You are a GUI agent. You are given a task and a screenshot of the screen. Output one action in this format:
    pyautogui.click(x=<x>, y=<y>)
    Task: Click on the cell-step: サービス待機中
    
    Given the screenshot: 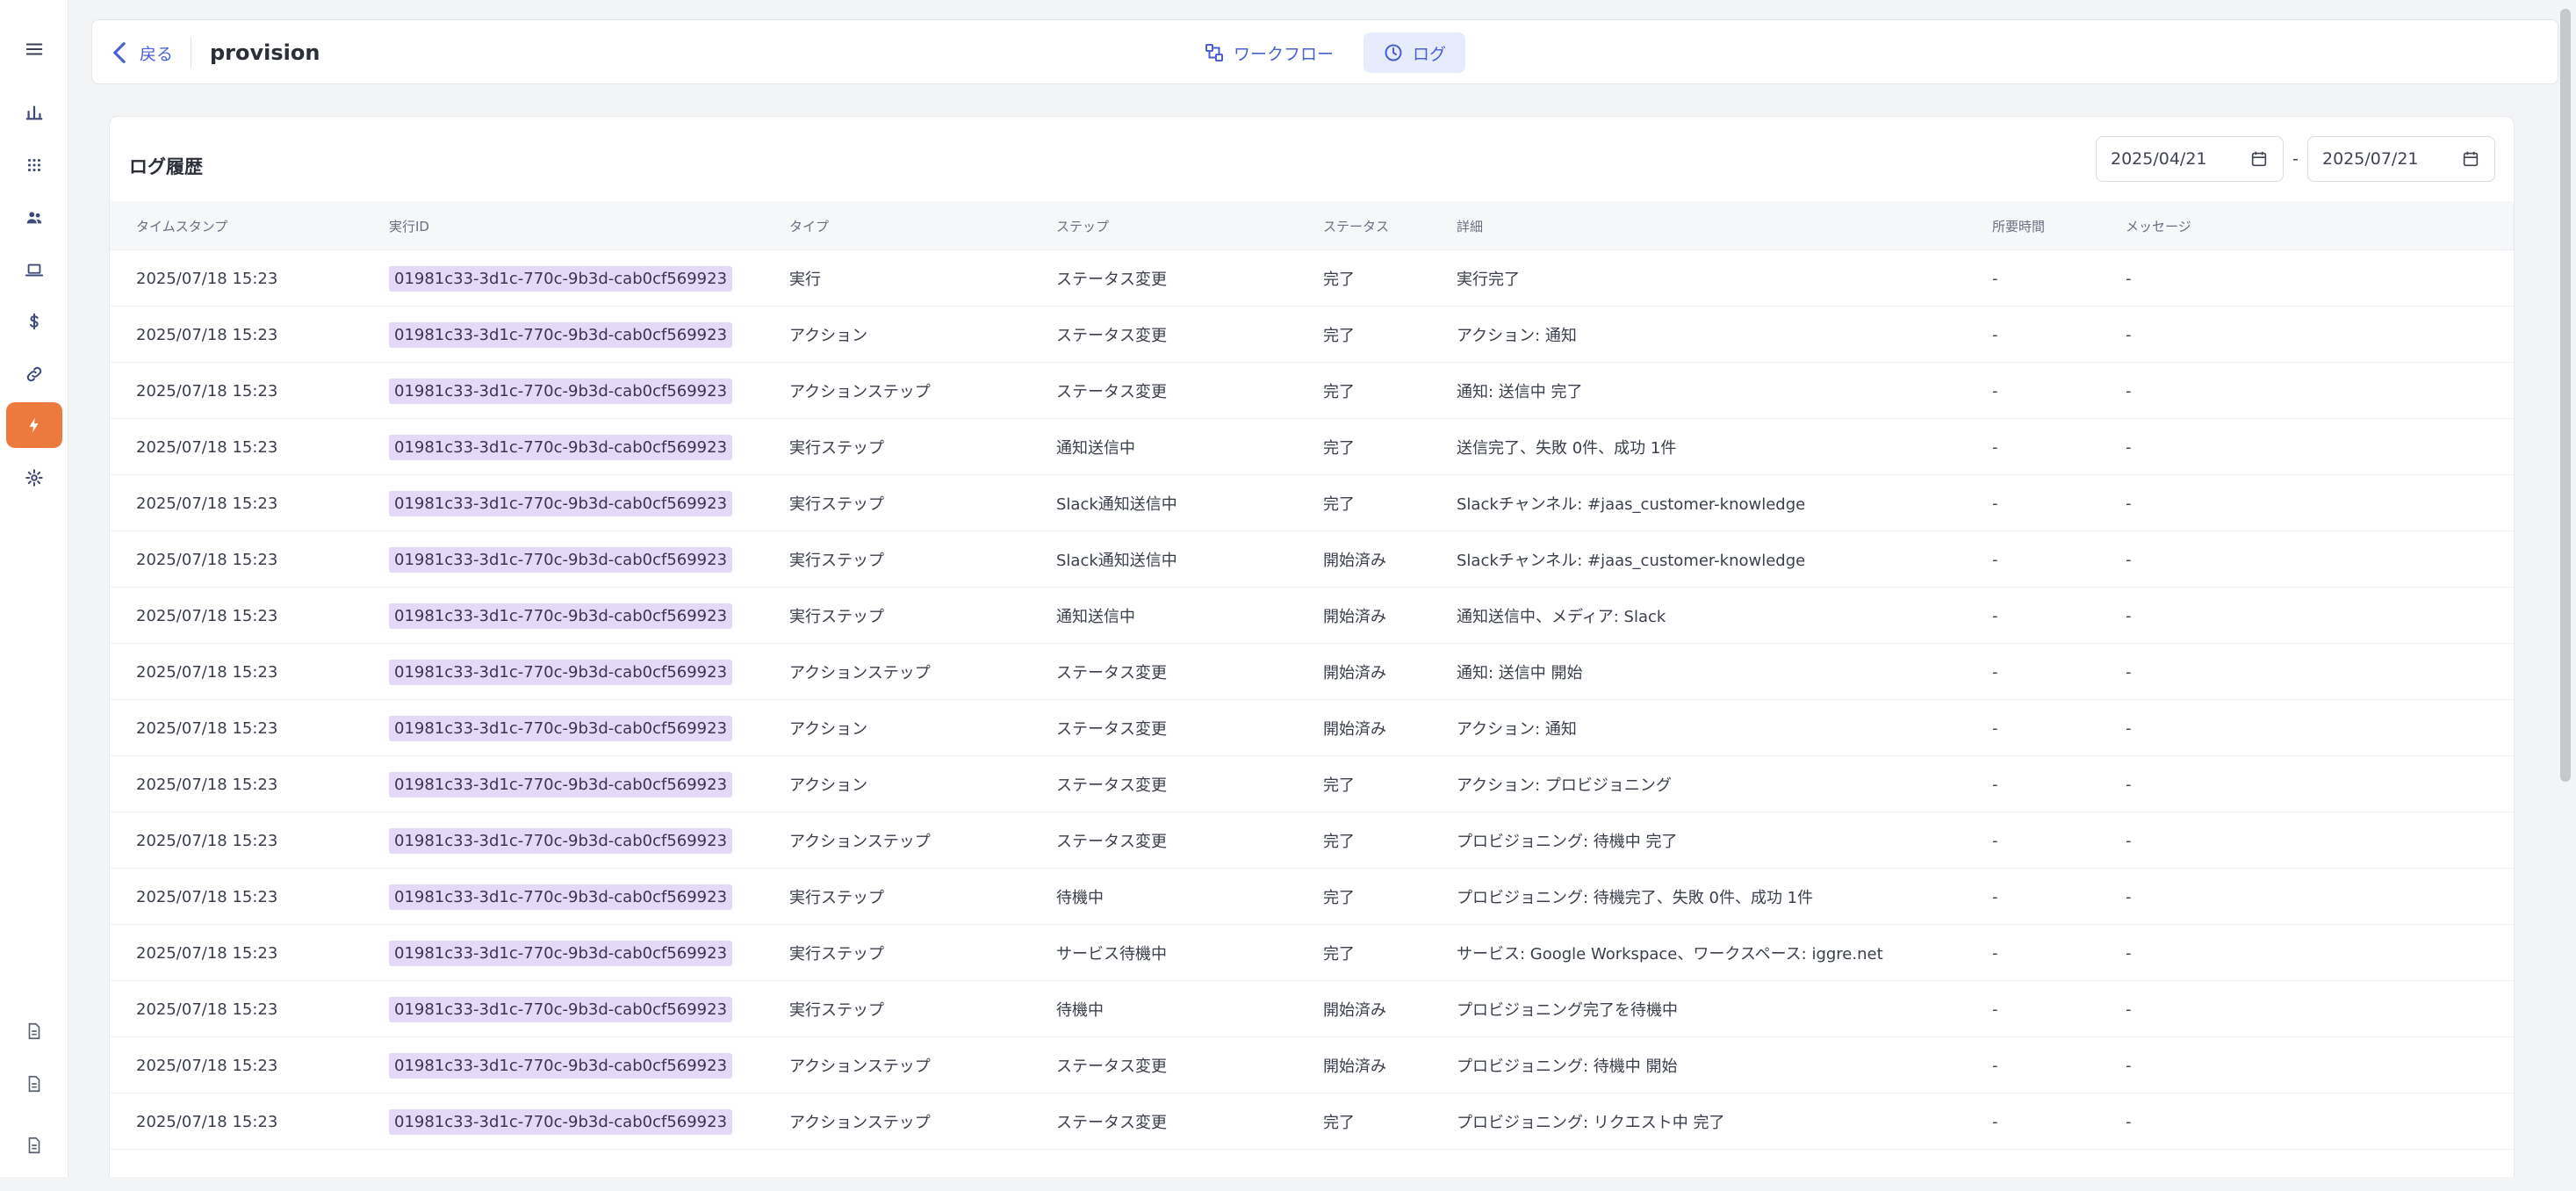 What is the action you would take?
    pyautogui.click(x=1111, y=954)
    